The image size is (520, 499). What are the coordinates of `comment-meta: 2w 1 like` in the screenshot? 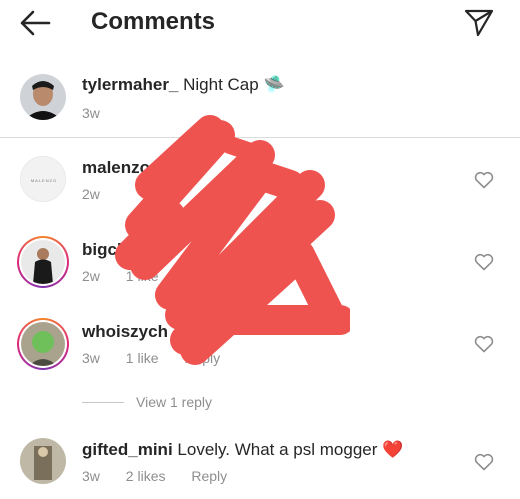 It's located at (131, 276).